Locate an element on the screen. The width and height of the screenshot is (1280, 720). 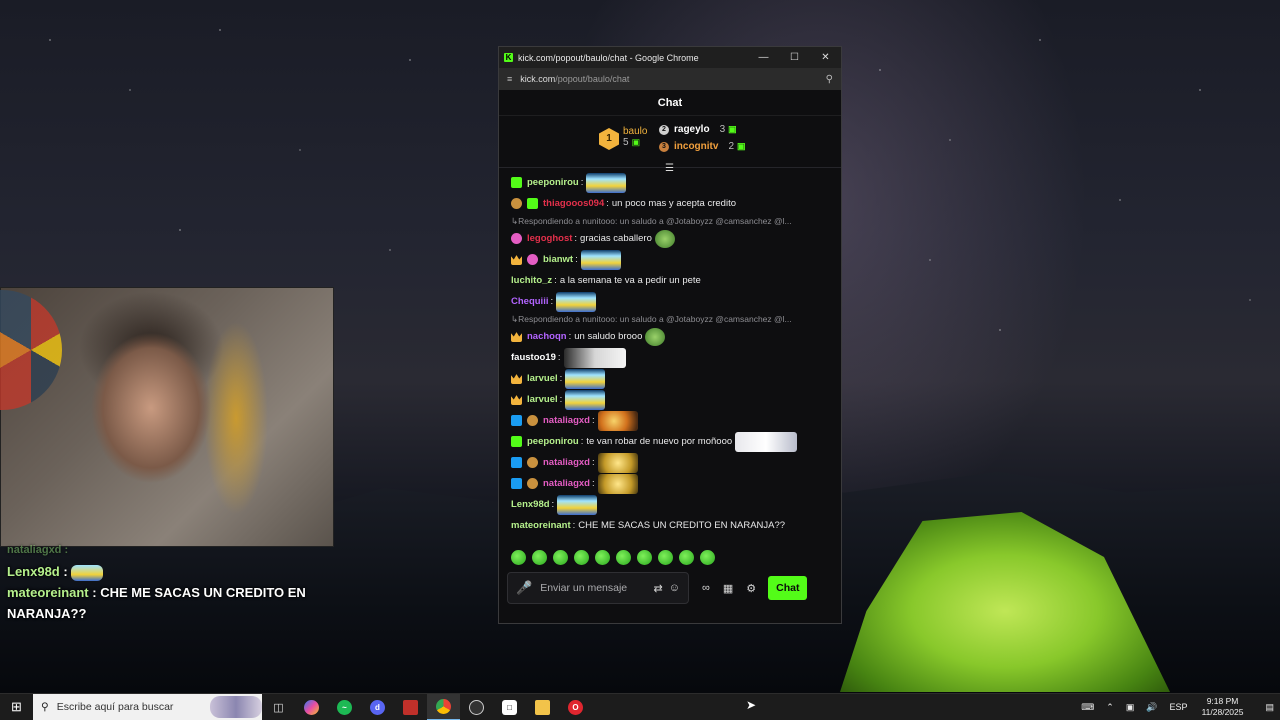
chat-username: thiagooos094 is located at coordinates (573, 203).